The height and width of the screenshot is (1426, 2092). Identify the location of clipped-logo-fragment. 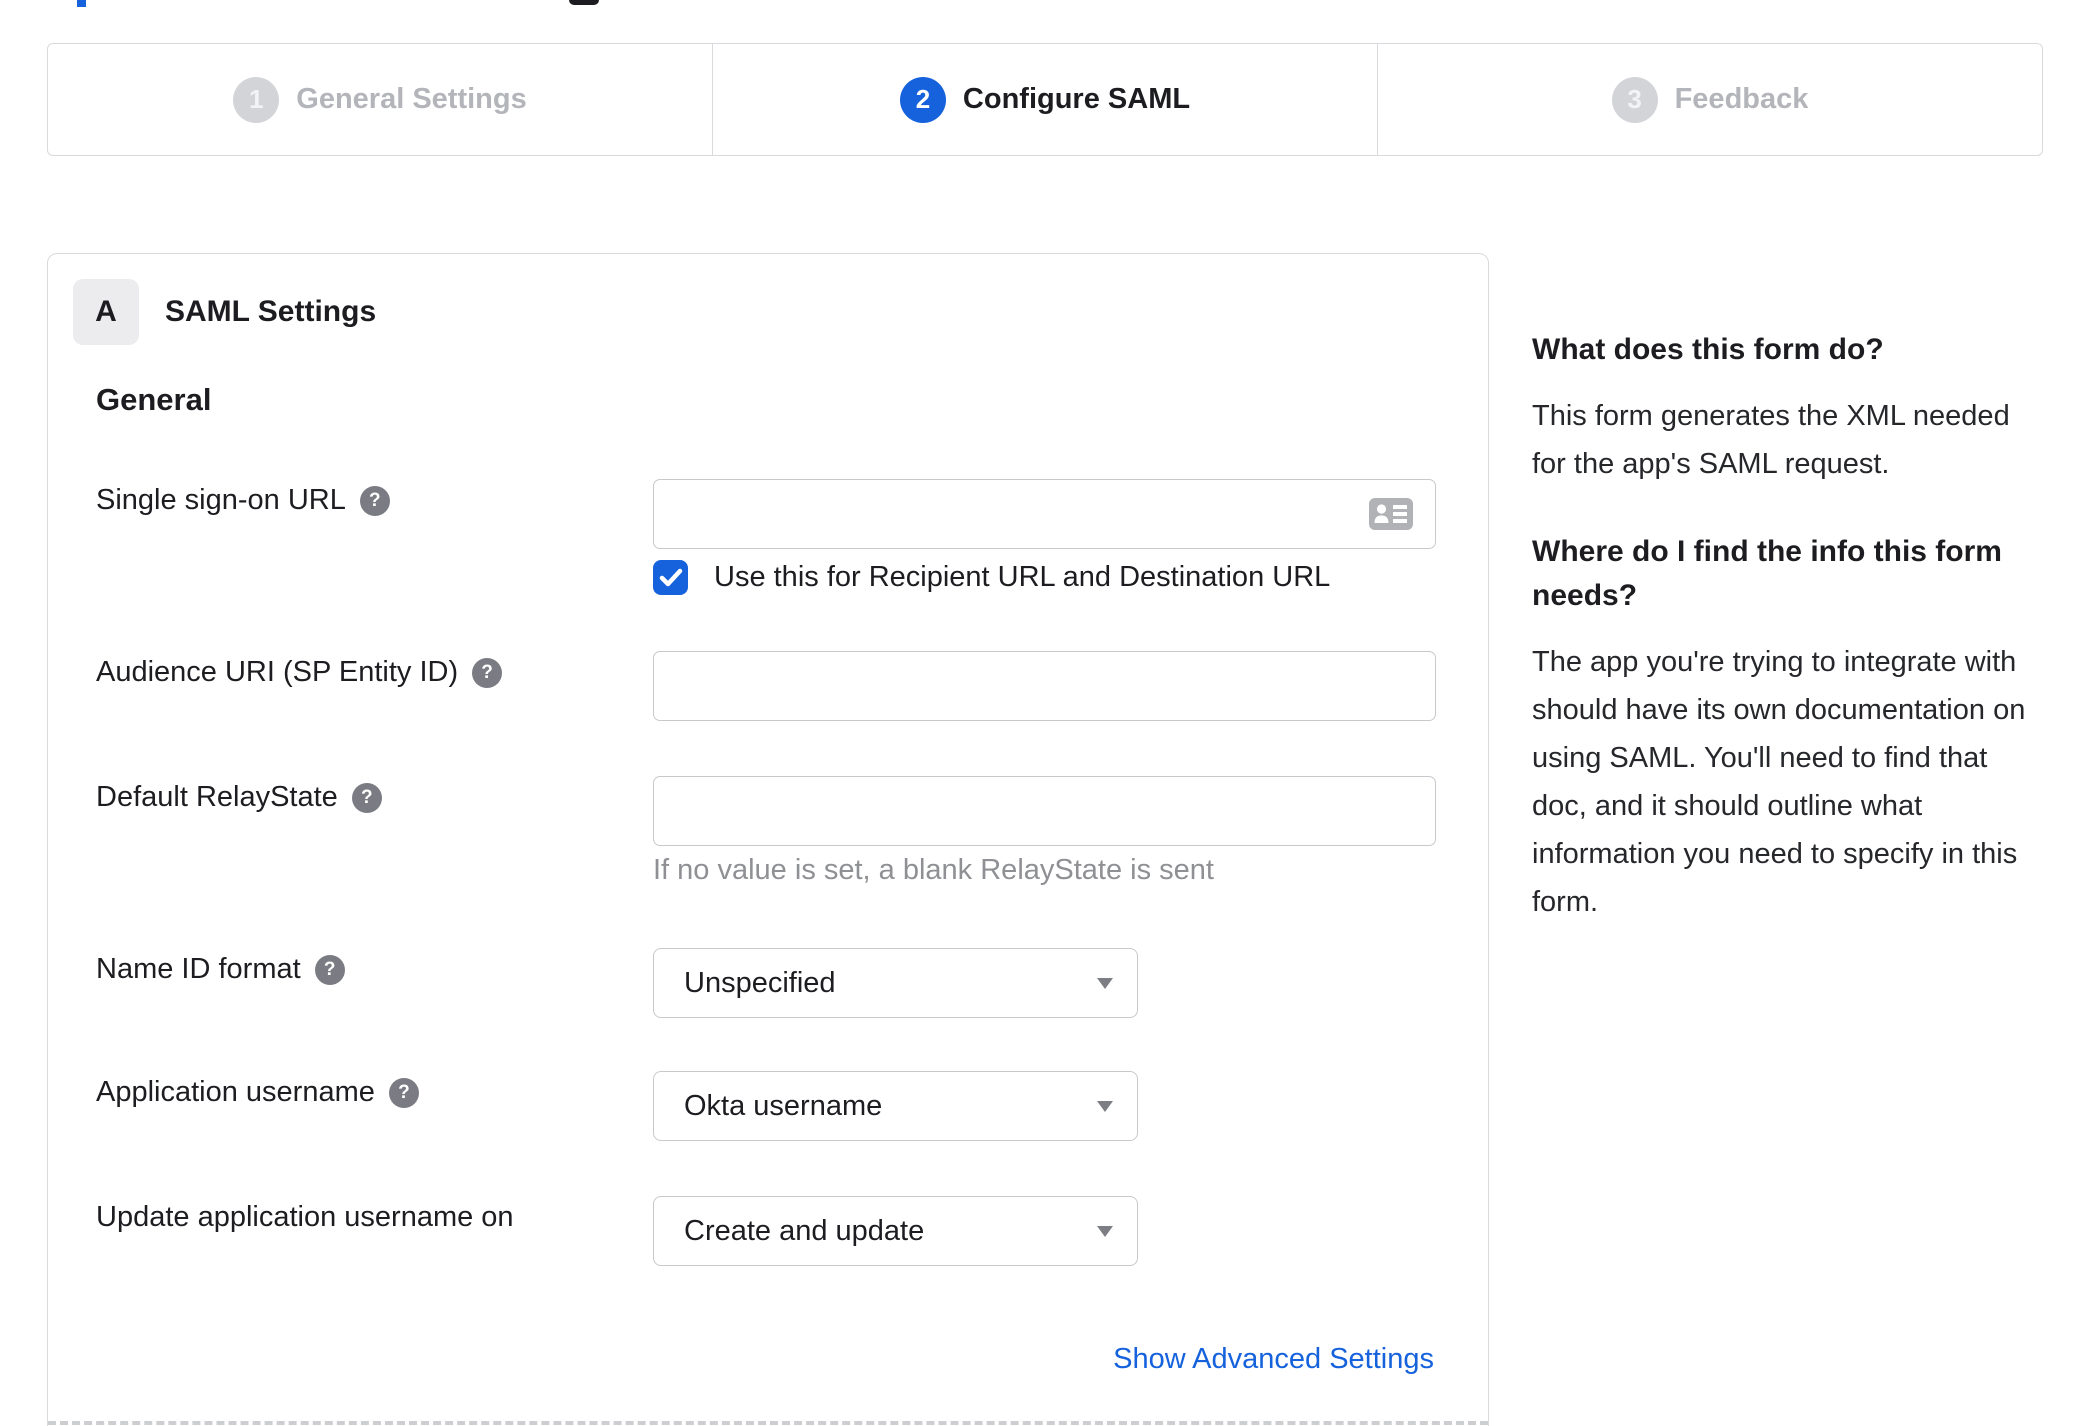
(584, 2).